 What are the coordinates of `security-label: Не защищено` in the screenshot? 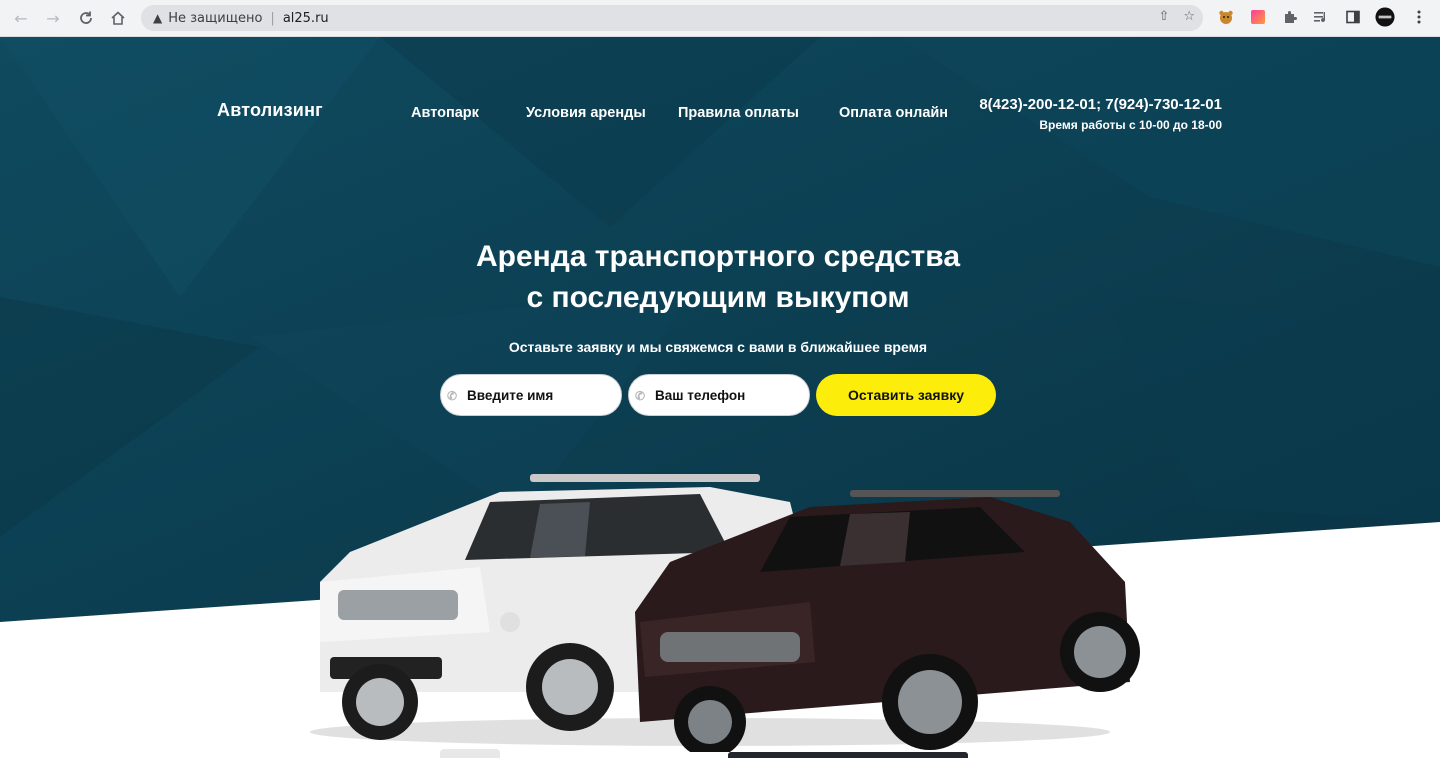 It's located at (215, 18).